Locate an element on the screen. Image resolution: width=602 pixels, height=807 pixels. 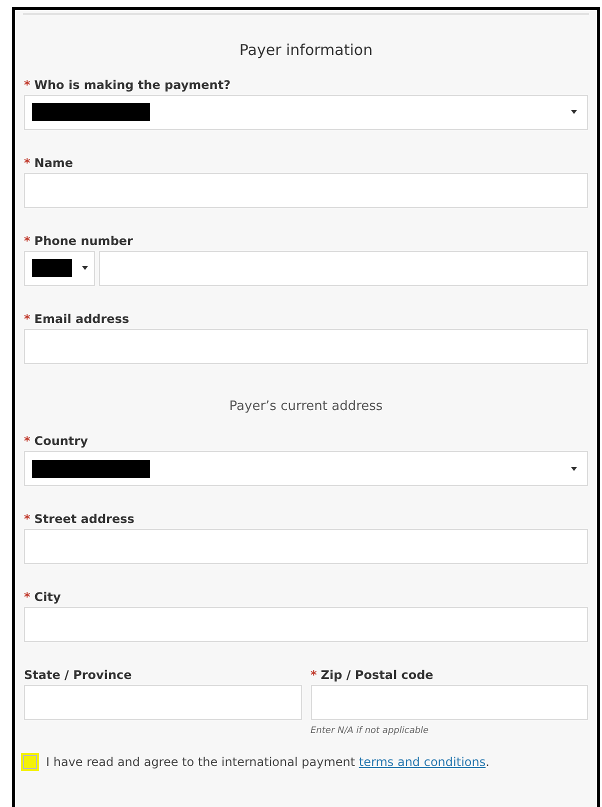
field-label: * Email address is located at coordinates (77, 319).